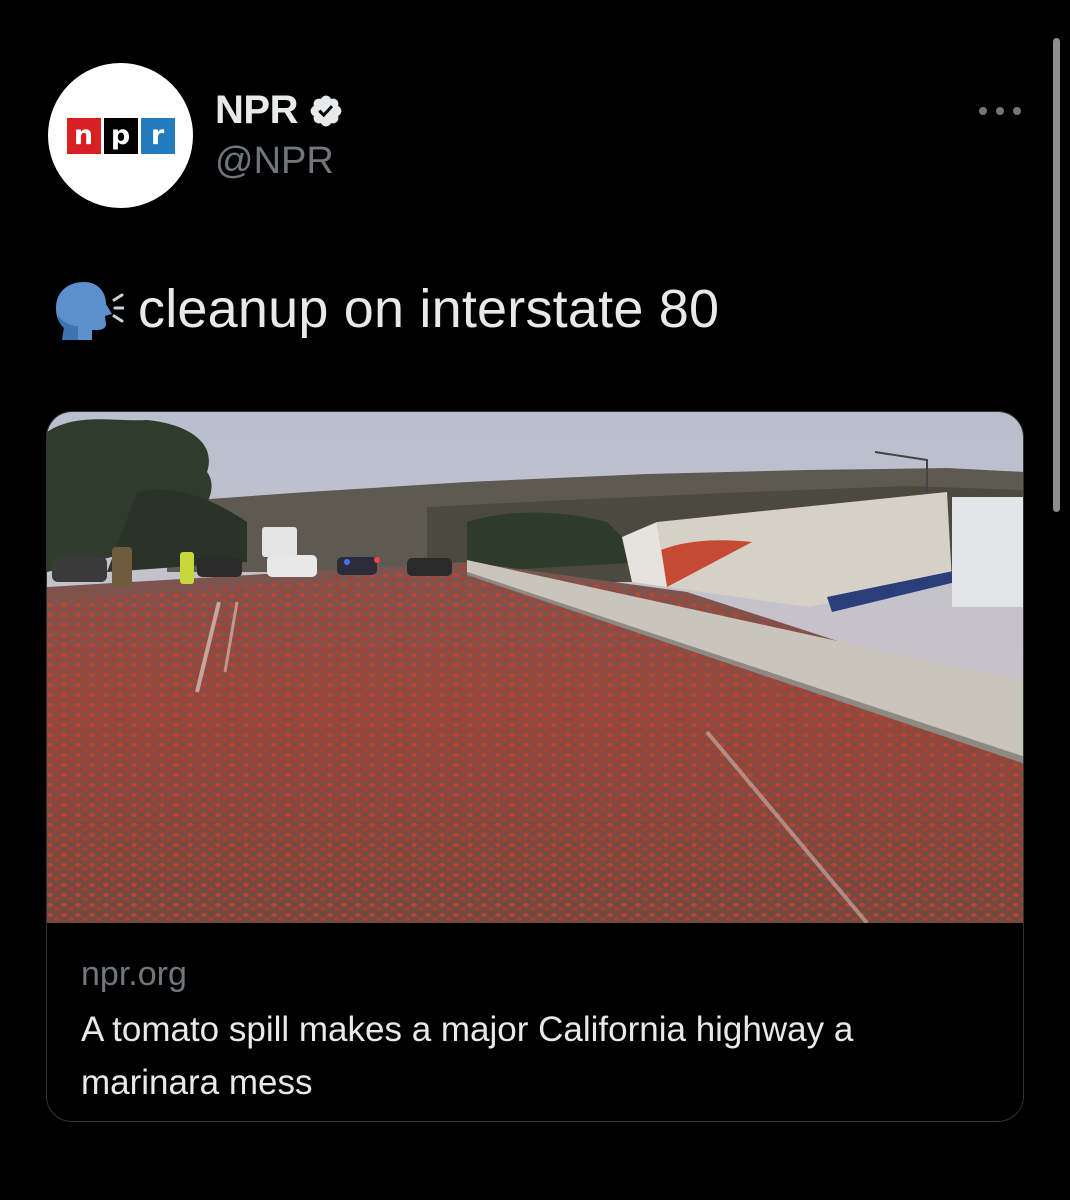 Image resolution: width=1070 pixels, height=1200 pixels. I want to click on more-options-button, so click(1000, 111).